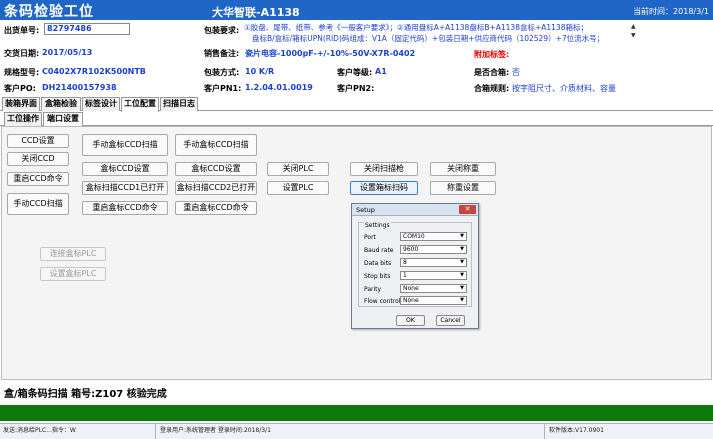 Image resolution: width=713 pixels, height=439 pixels. I want to click on box-ccd-settings-button-2: 盒标CCD设置, so click(216, 169).